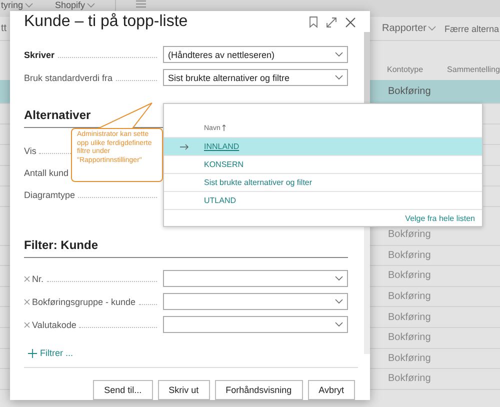  Describe the element at coordinates (473, 69) in the screenshot. I see `column-header: Sammentelling` at that location.